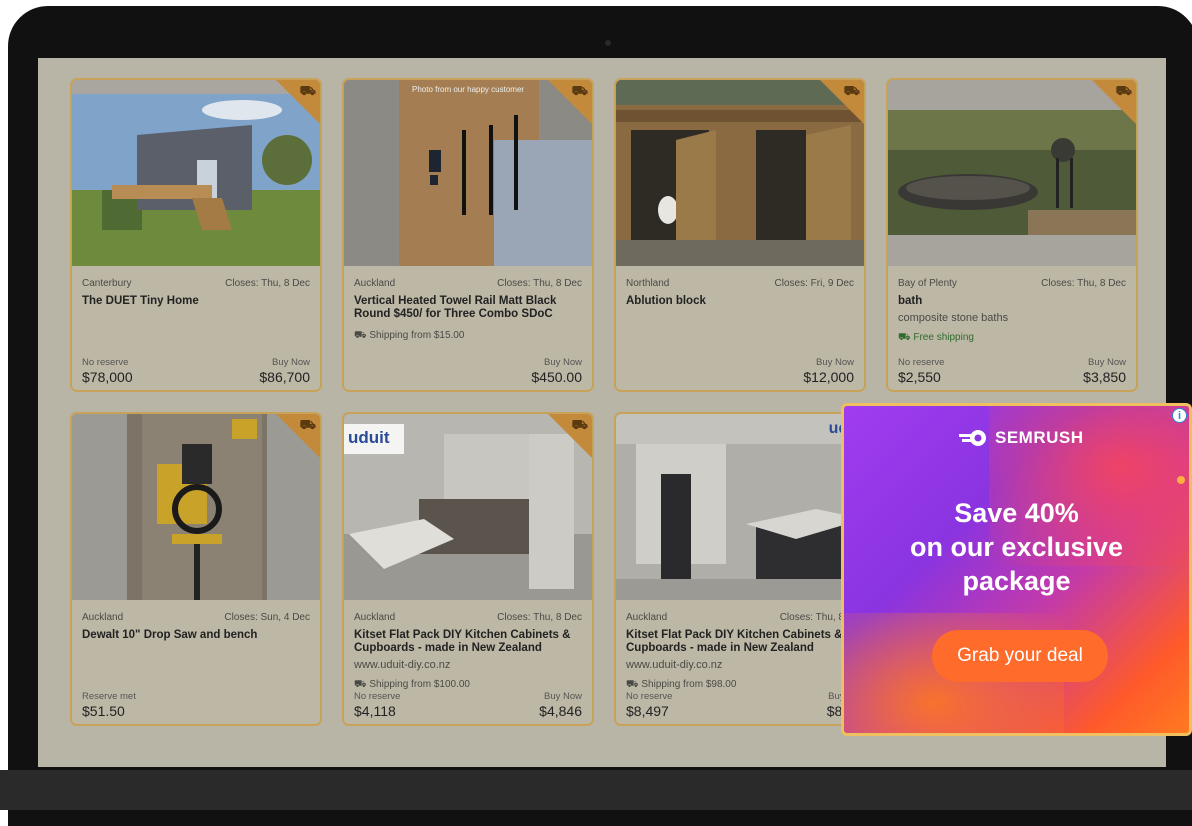 This screenshot has width=1192, height=826. I want to click on listing-title: The DUET Tiny Home, so click(196, 301).